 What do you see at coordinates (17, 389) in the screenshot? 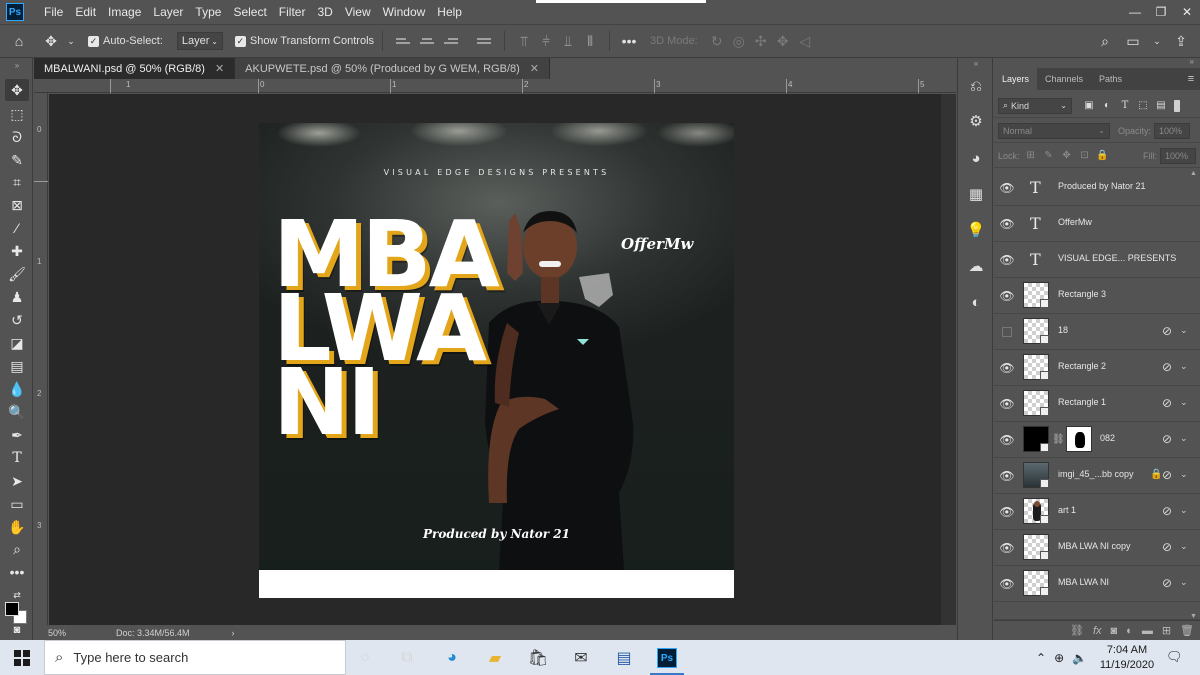
I see `blur-tool-icon: 💧` at bounding box center [17, 389].